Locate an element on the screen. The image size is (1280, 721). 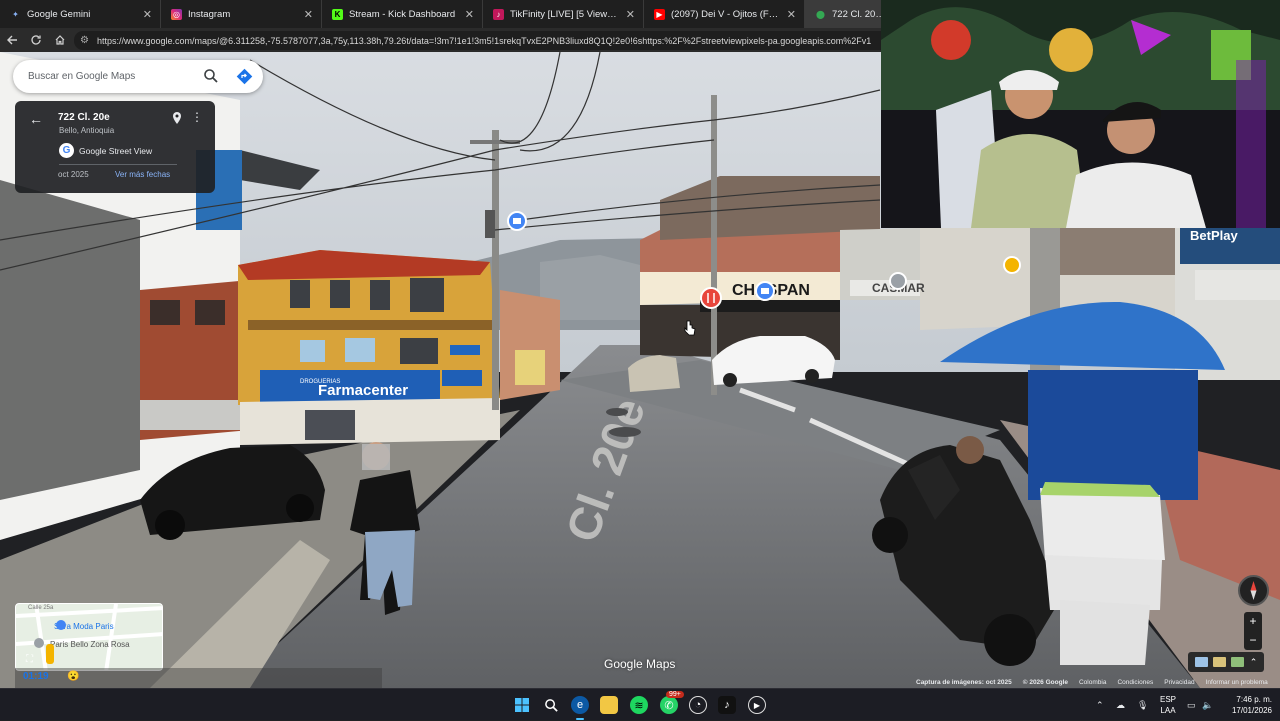
google-logo-icon: G is located at coordinates (66, 150).